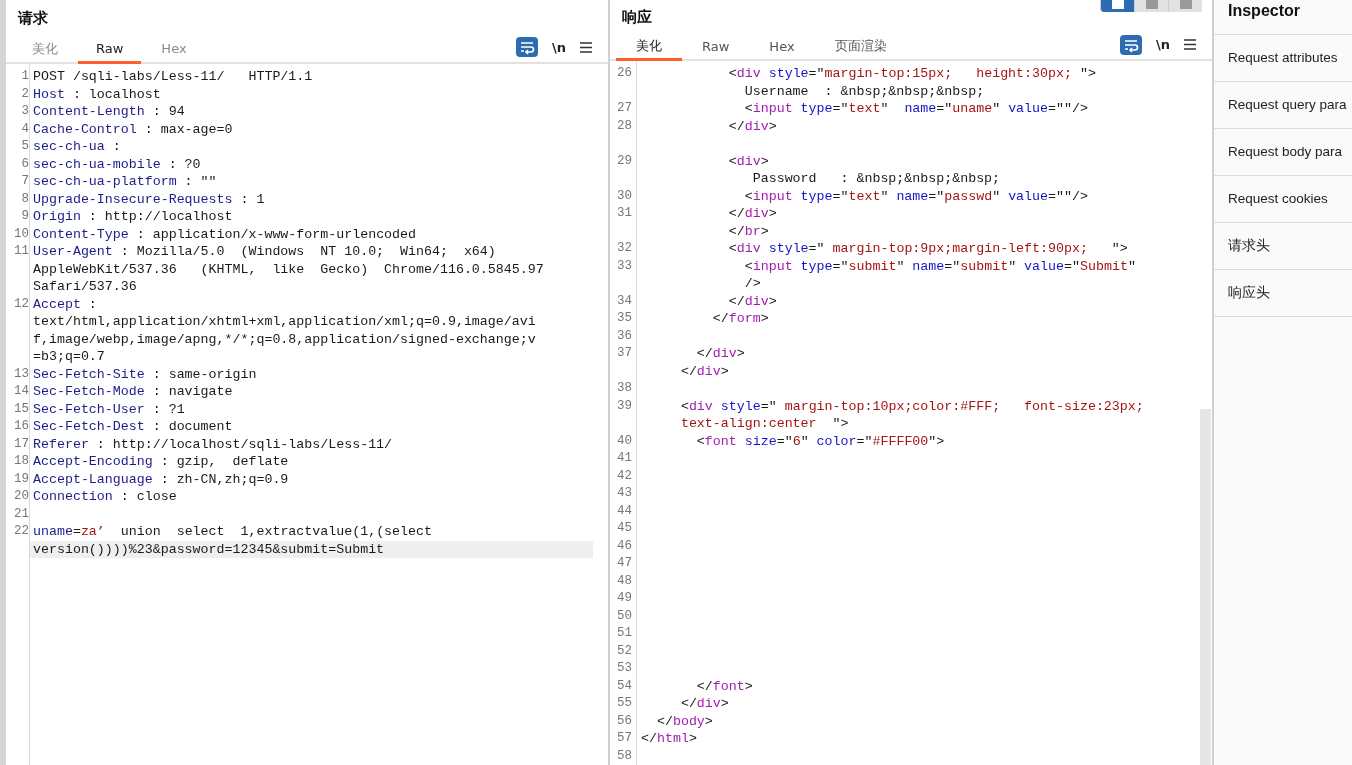  What do you see at coordinates (21, 391) in the screenshot?
I see `line-number: 14` at bounding box center [21, 391].